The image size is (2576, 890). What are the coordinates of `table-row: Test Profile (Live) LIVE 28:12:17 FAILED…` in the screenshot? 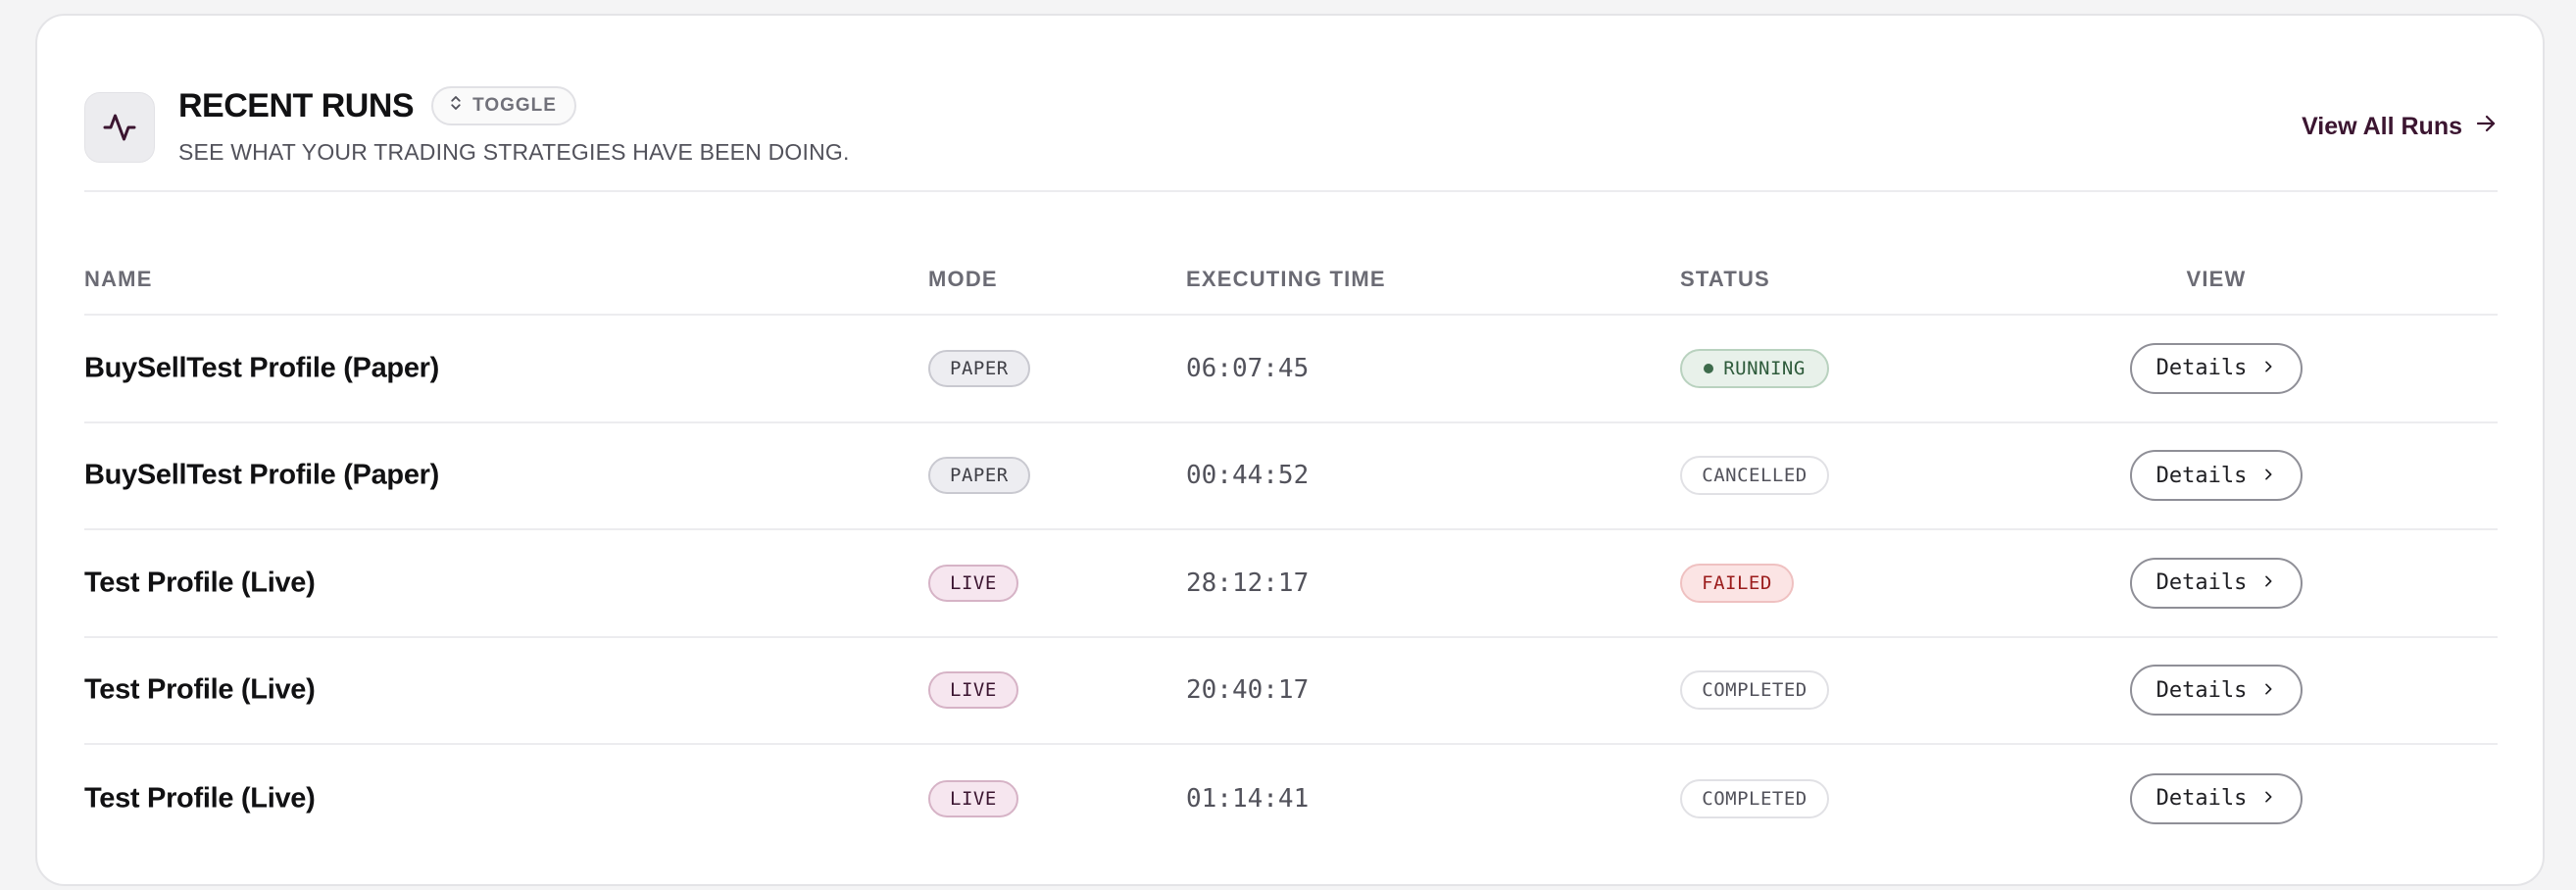 It's located at (1291, 584).